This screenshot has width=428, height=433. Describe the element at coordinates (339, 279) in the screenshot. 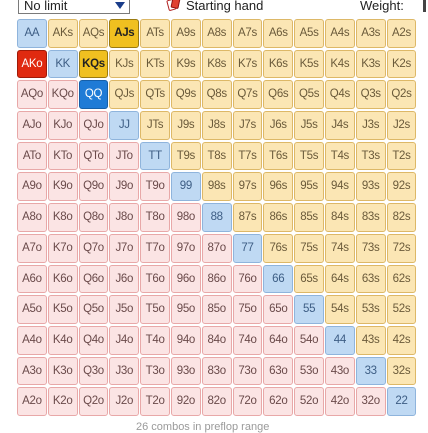

I see `hand-cell-64s: 64s` at that location.